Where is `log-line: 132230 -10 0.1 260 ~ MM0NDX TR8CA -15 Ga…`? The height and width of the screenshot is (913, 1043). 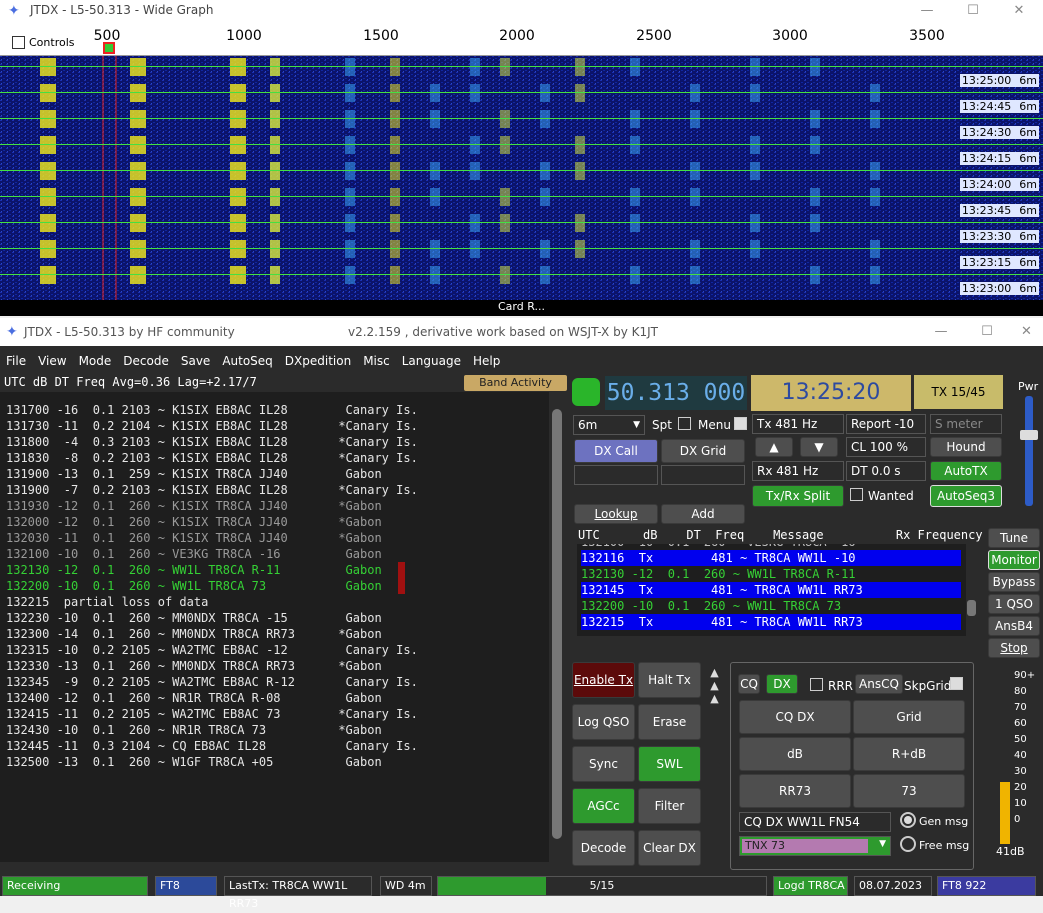
log-line: 132230 -10 0.1 260 ~ MM0NDX TR8CA -15 Ga… is located at coordinates (194, 618).